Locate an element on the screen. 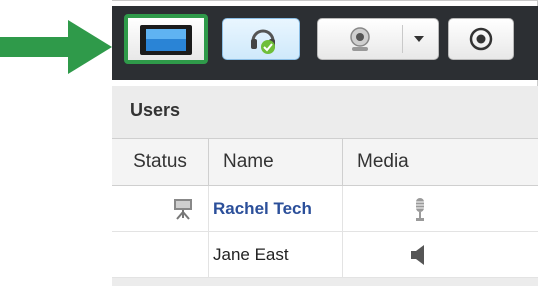 This screenshot has height=286, width=538. table-row: Jane East is located at coordinates (325, 255).